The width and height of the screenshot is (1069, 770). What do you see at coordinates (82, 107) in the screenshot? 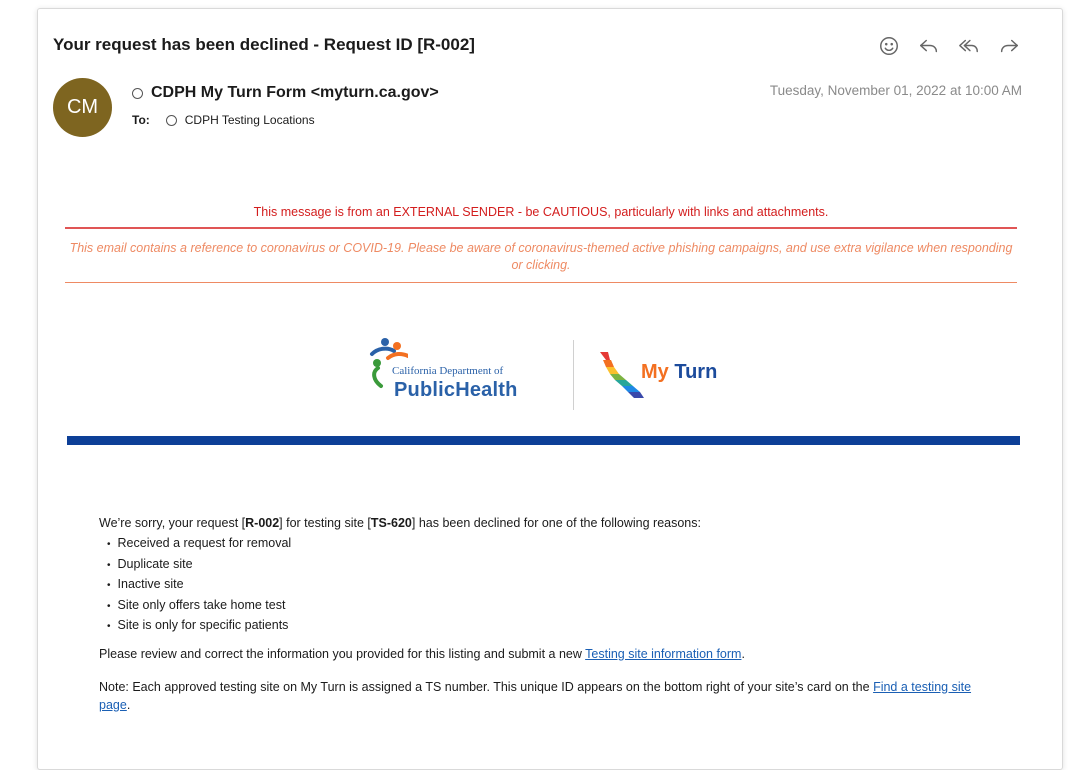
I see `sender-avatar: CM` at bounding box center [82, 107].